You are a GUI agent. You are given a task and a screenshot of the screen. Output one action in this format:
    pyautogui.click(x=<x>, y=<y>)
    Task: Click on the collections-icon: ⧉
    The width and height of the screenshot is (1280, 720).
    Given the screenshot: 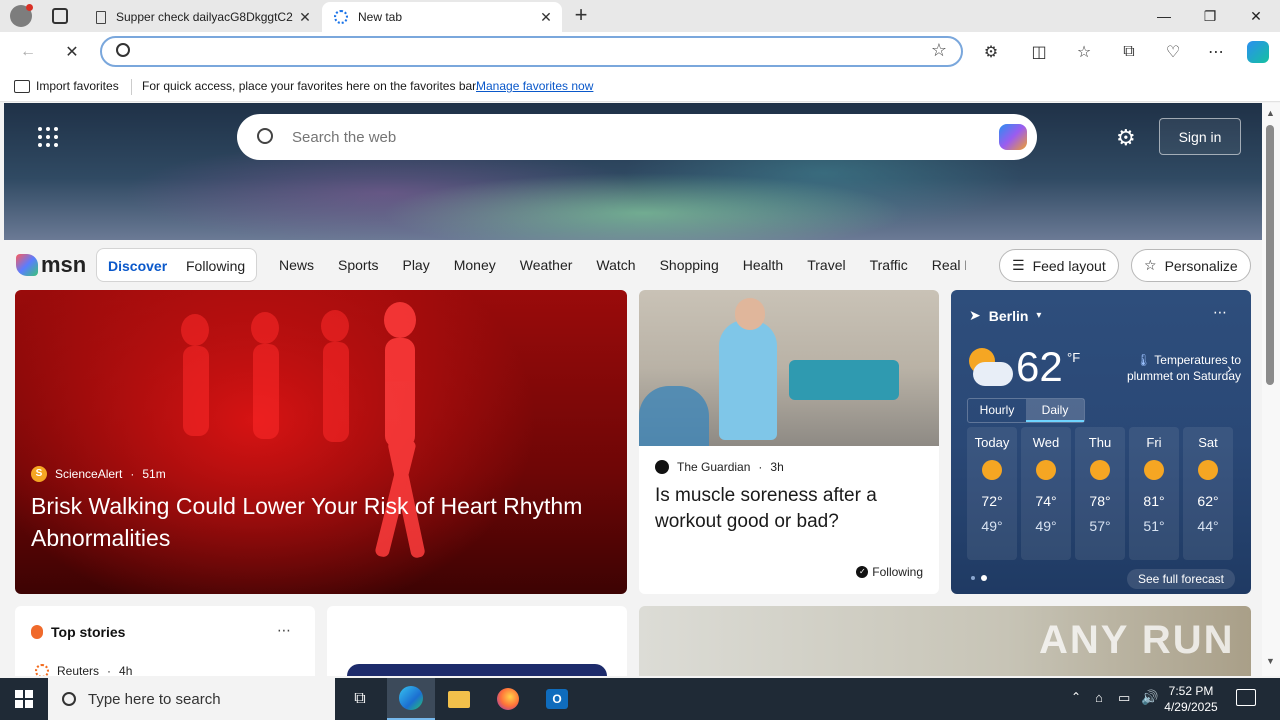 What is the action you would take?
    pyautogui.click(x=1129, y=52)
    